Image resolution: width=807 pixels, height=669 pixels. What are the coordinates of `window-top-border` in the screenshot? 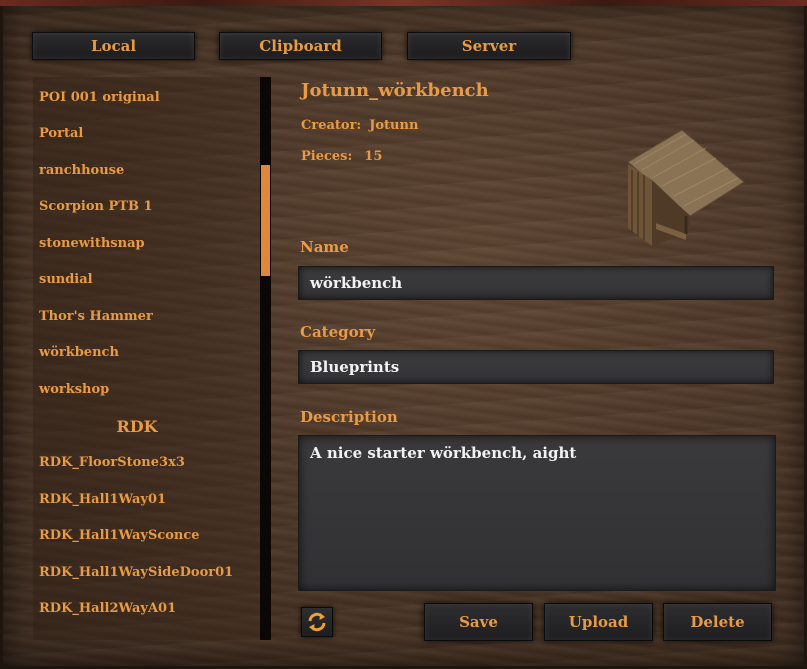 It's located at (403, 3).